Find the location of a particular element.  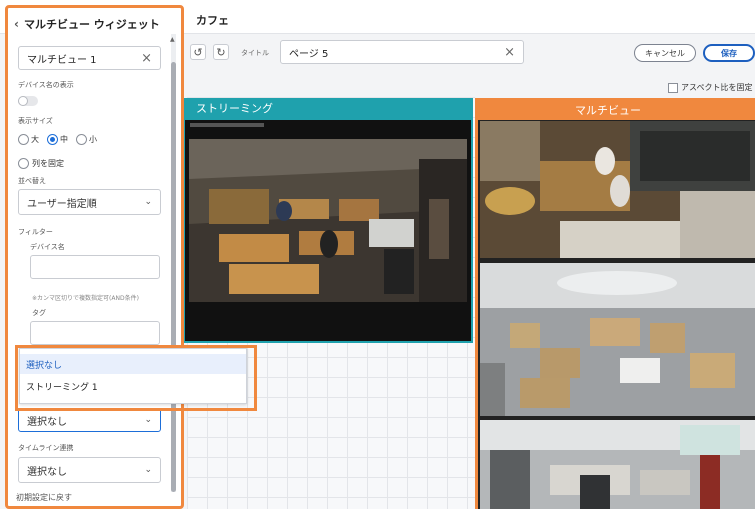

redo-icon: ↻ is located at coordinates (221, 52).